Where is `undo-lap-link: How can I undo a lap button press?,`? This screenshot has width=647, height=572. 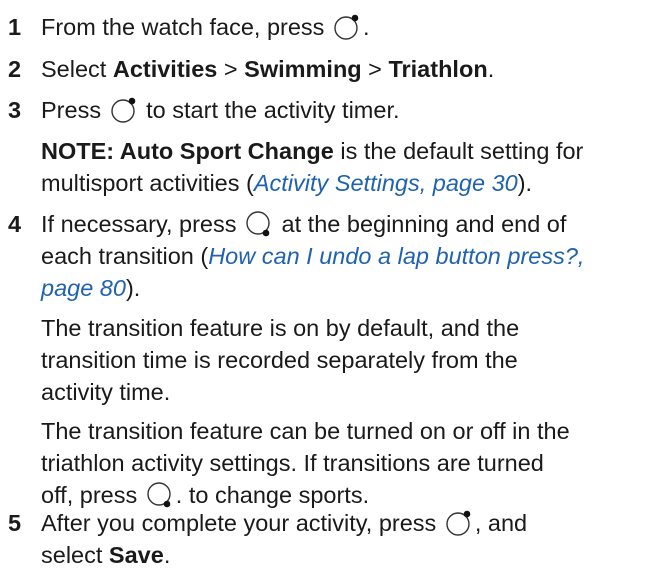 undo-lap-link: How can I undo a lap button press?, is located at coordinates (396, 256).